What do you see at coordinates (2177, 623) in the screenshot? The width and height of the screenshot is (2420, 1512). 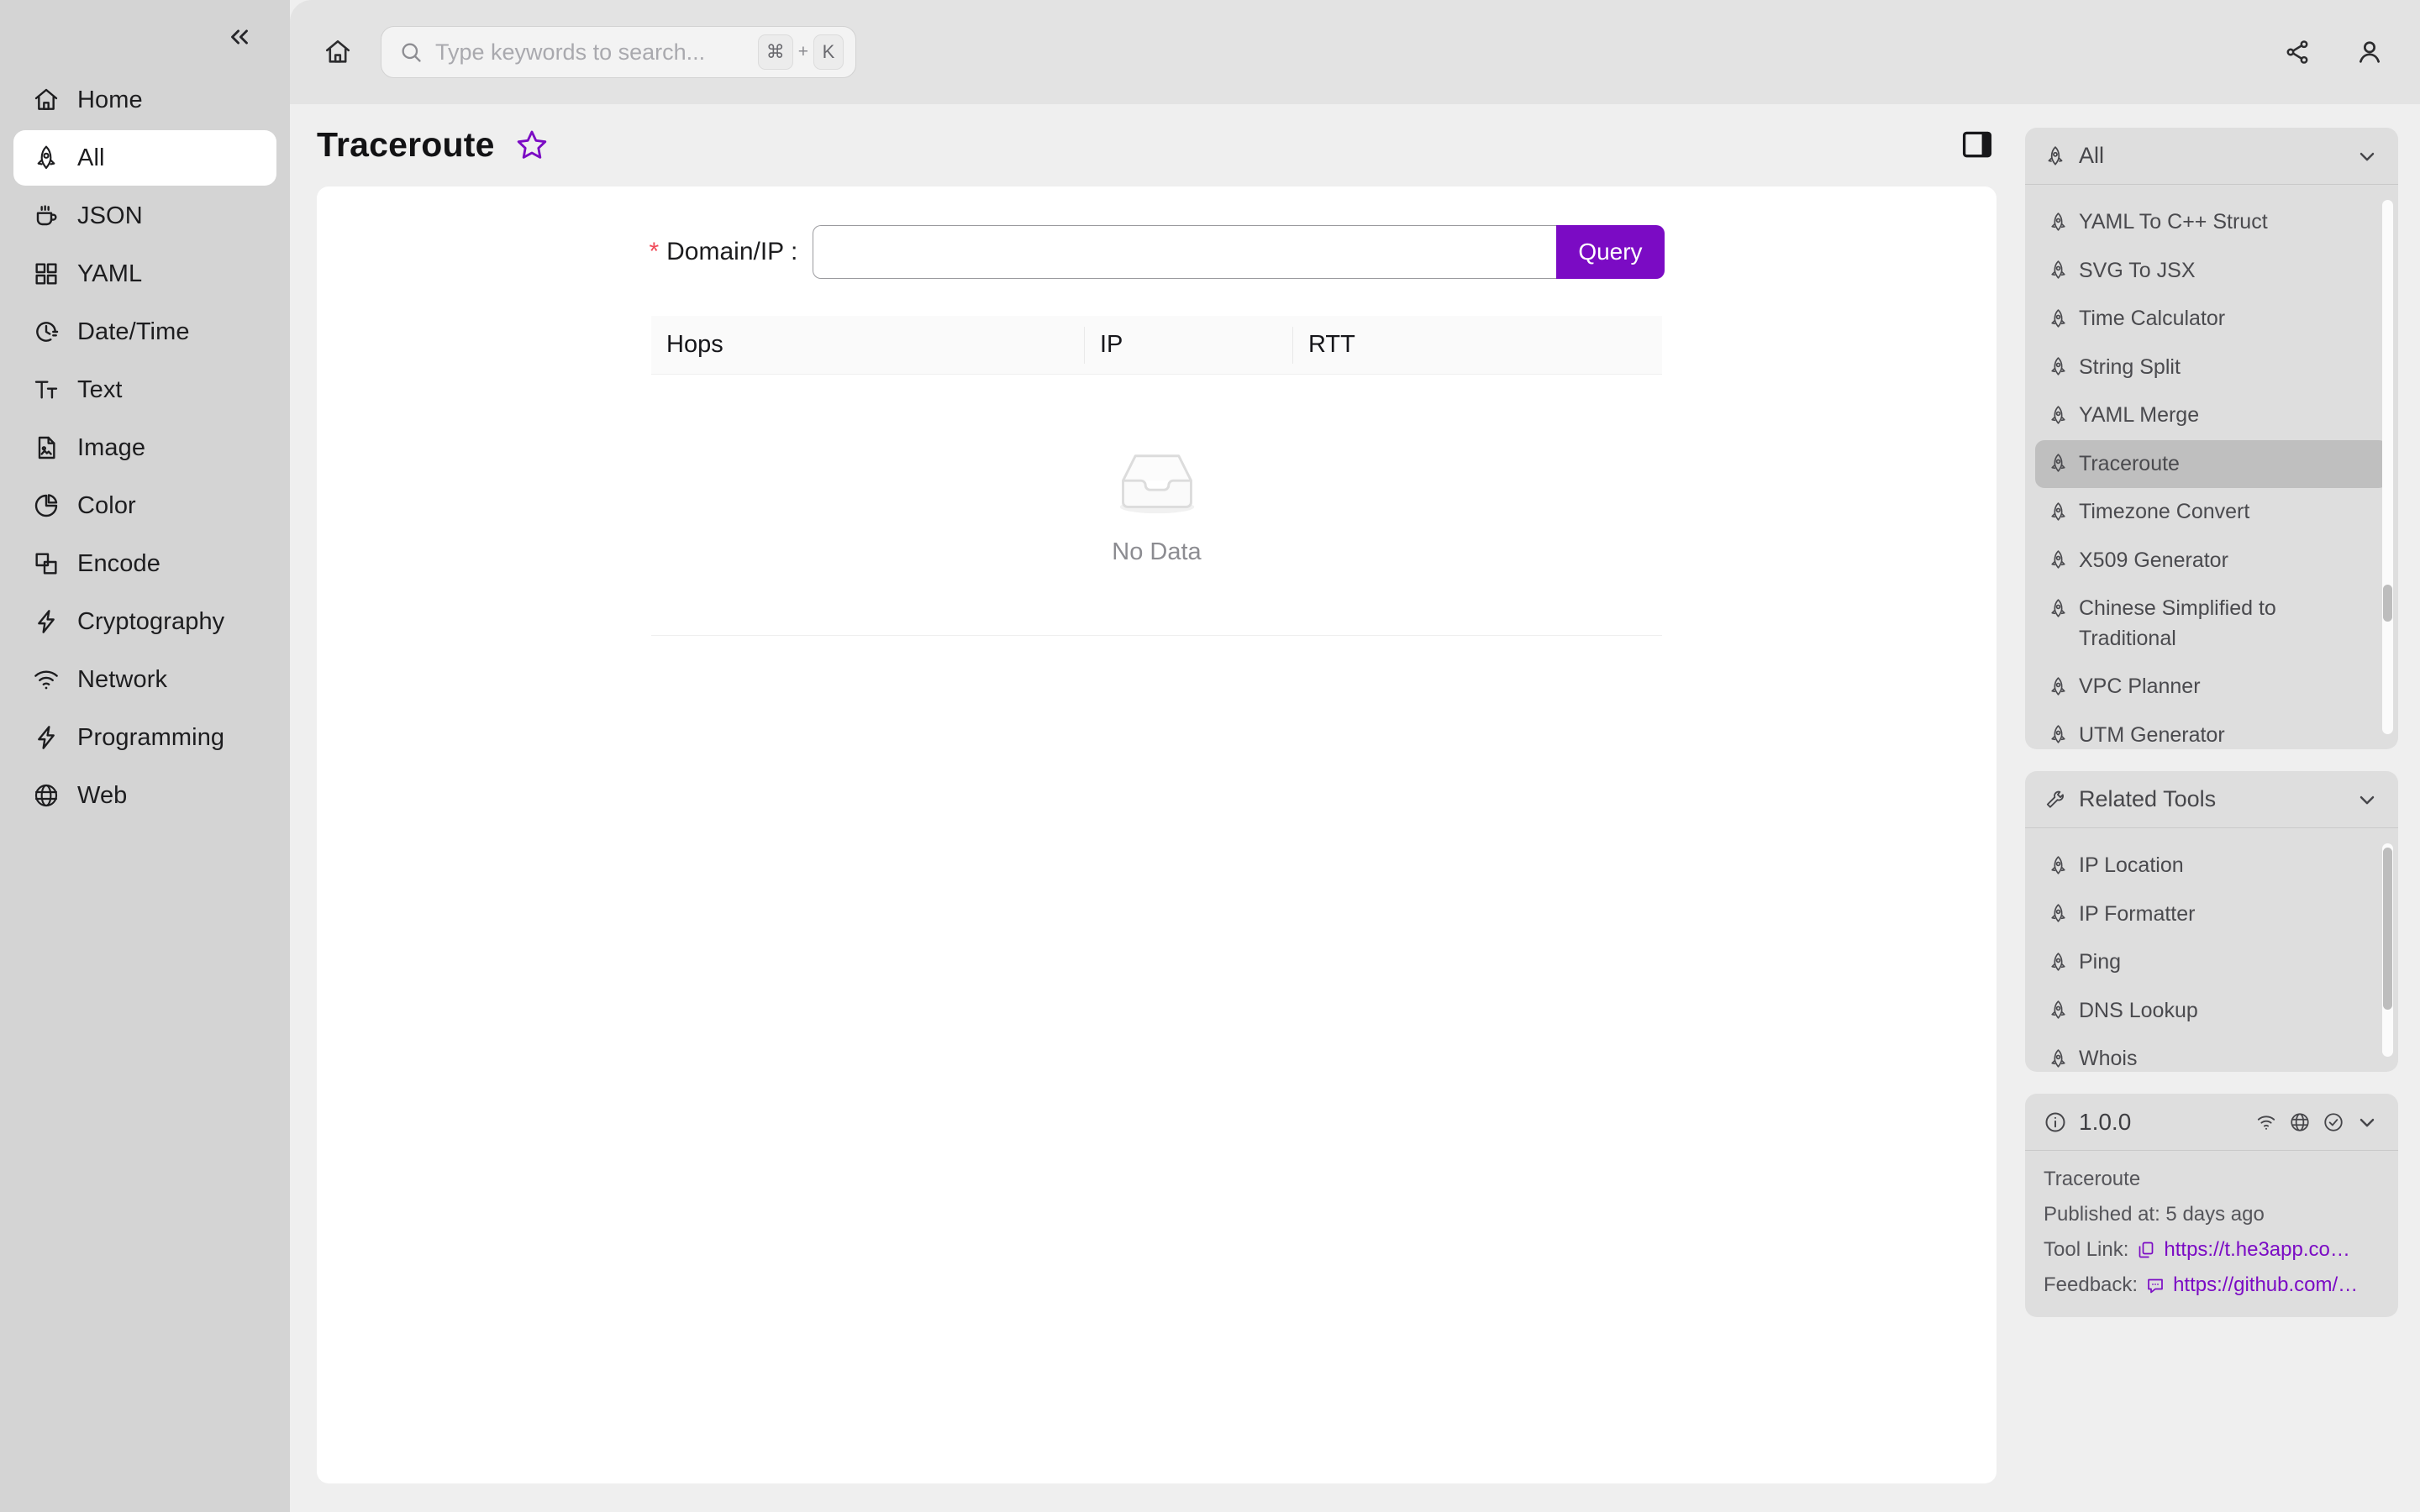 I see `list-item-label: Chinese Simplified to Traditional` at bounding box center [2177, 623].